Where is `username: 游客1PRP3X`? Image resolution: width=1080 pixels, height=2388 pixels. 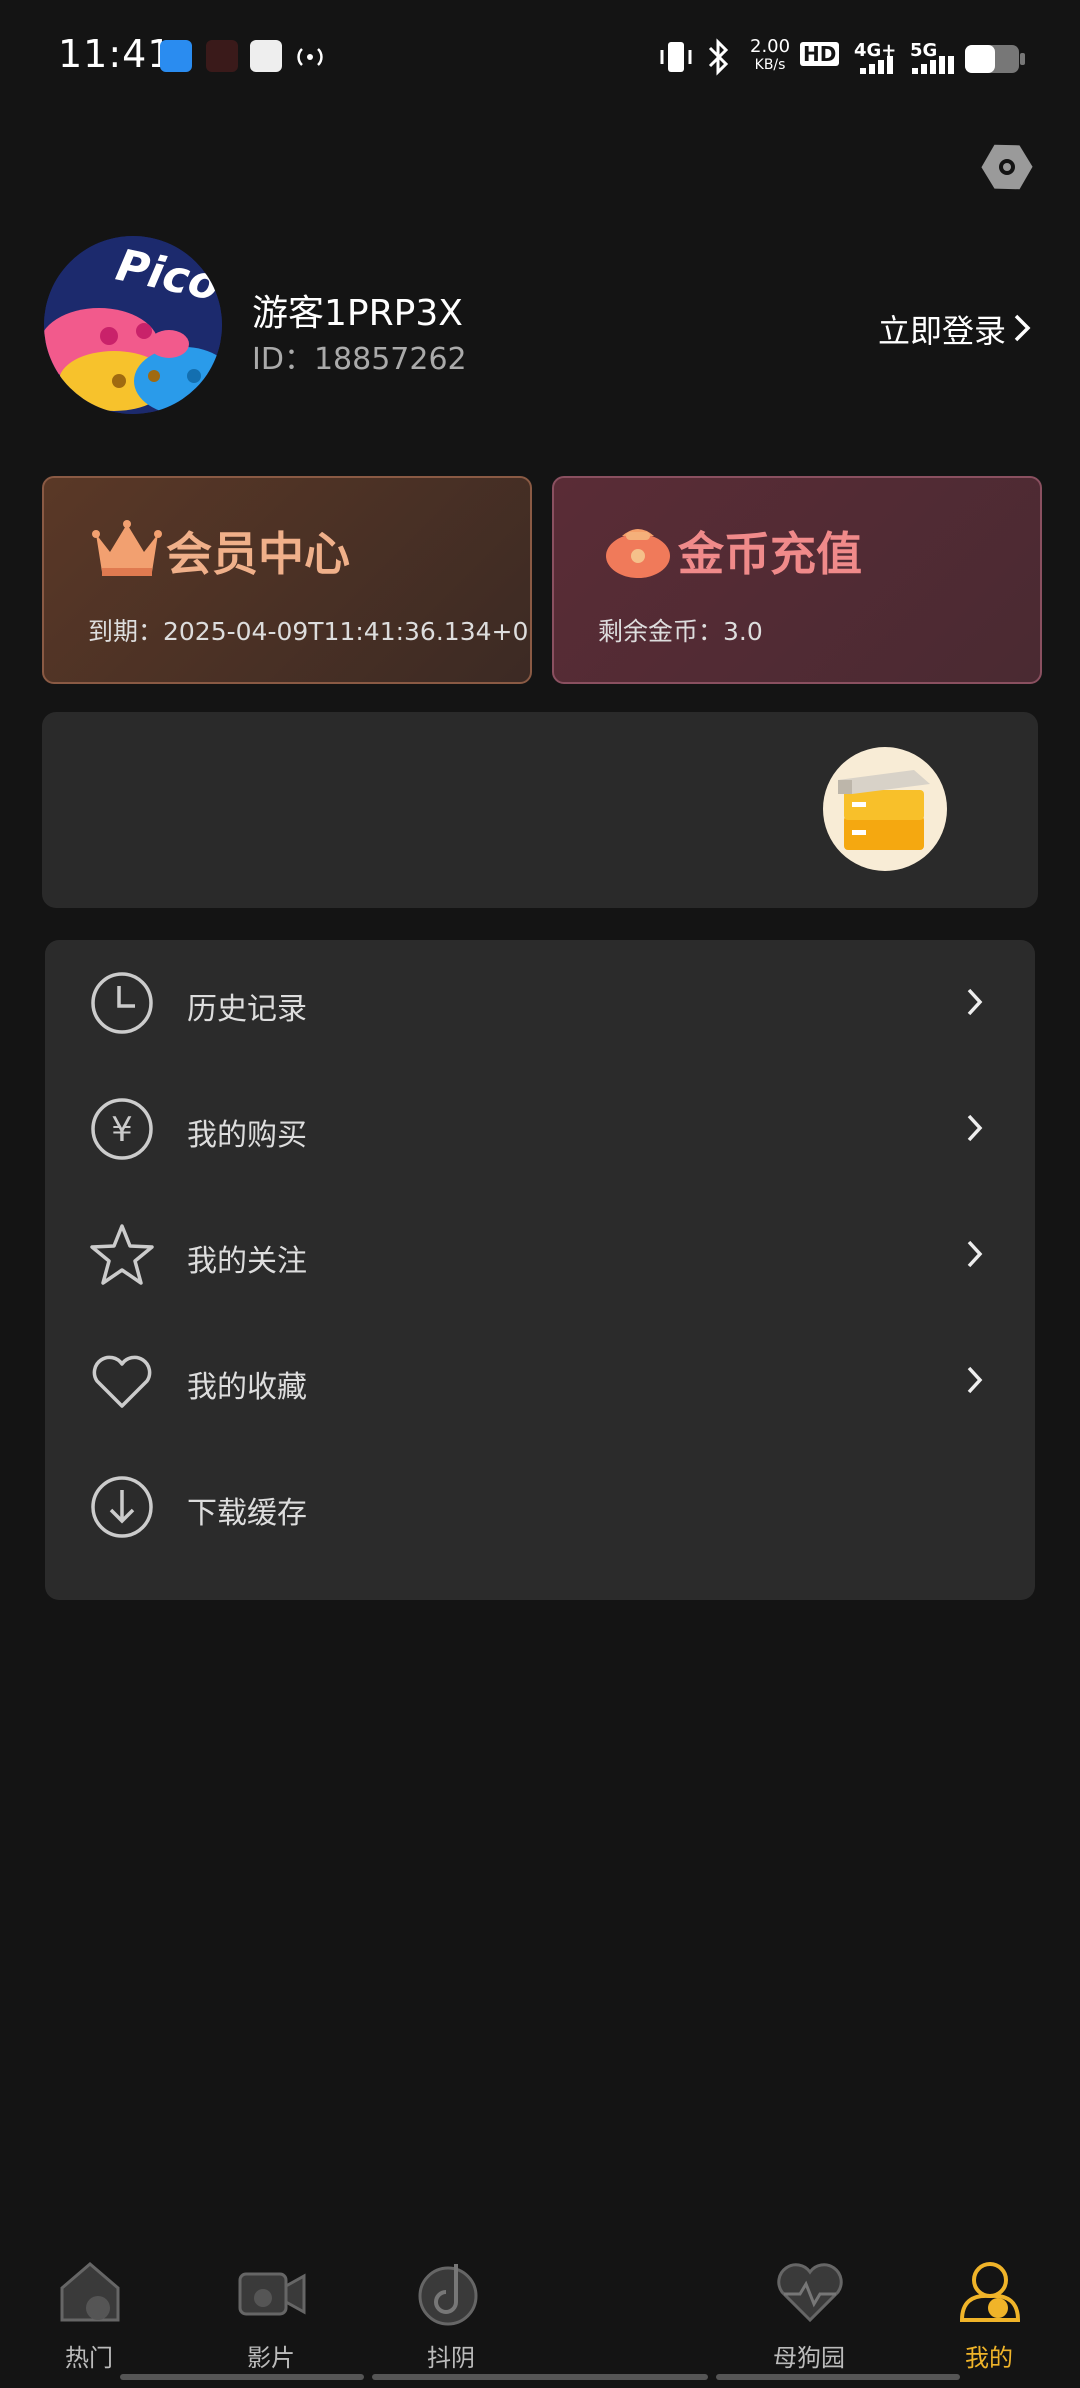 username: 游客1PRP3X is located at coordinates (357, 313).